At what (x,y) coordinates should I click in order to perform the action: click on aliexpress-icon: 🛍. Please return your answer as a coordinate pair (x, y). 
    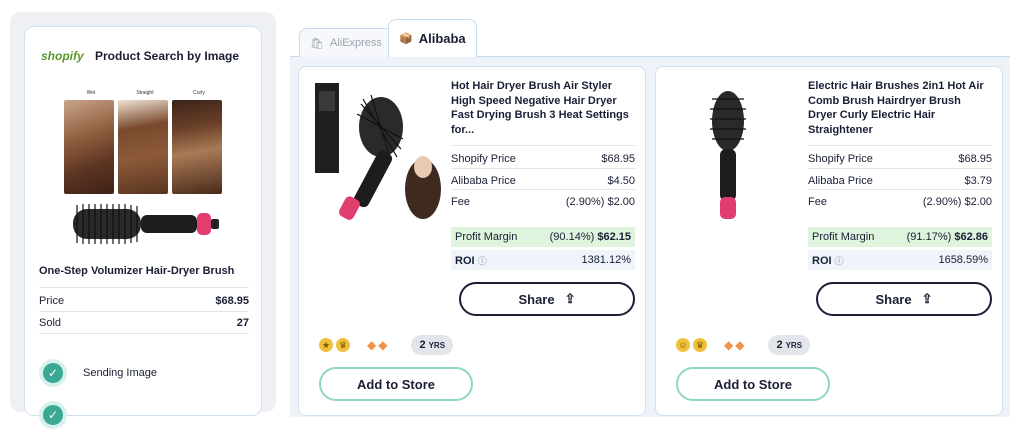
    Looking at the image, I should click on (317, 43).